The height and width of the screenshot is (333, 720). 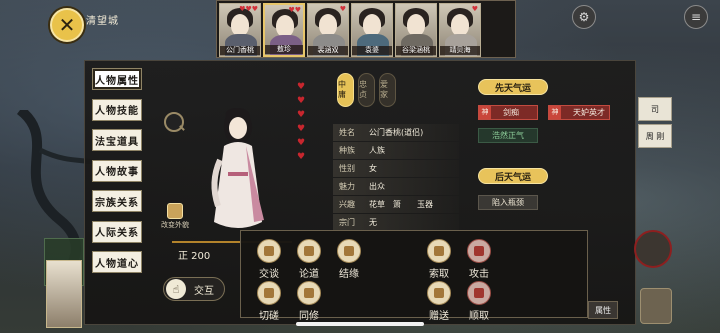 What do you see at coordinates (117, 170) in the screenshot?
I see `tab-character-story: 人物故事` at bounding box center [117, 170].